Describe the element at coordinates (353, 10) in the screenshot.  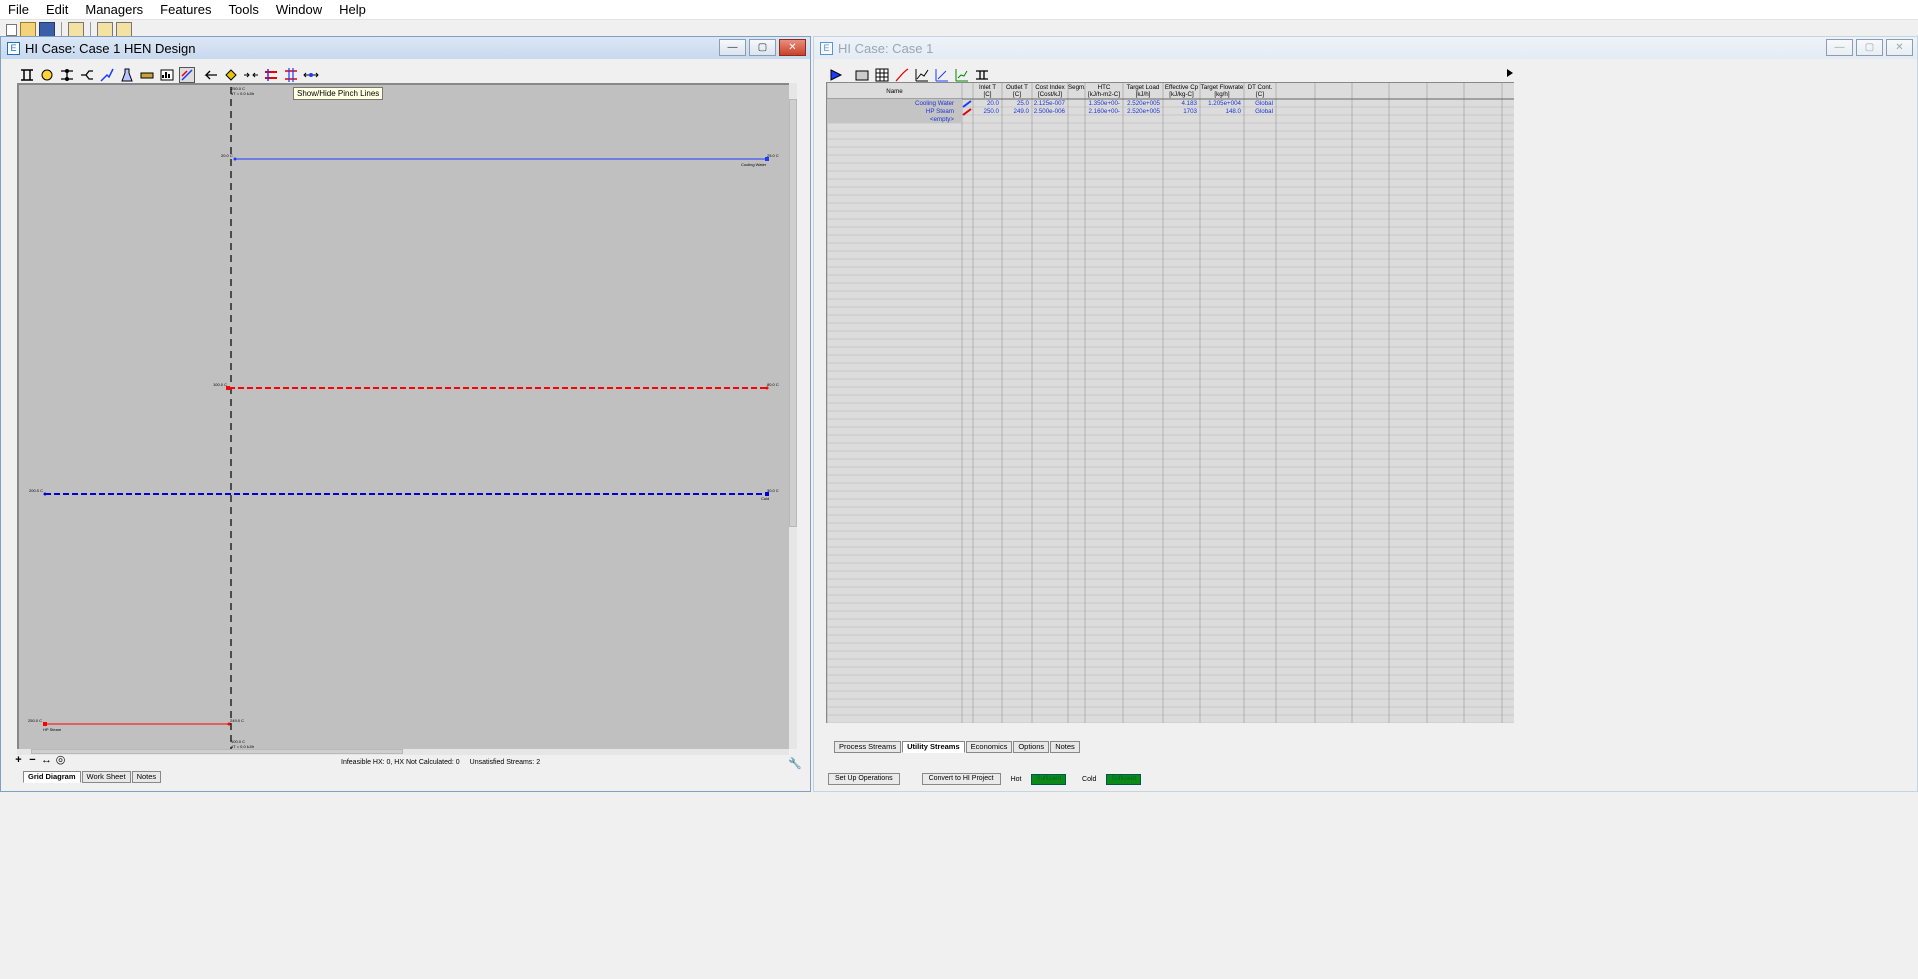
I see `menu-help: Help` at that location.